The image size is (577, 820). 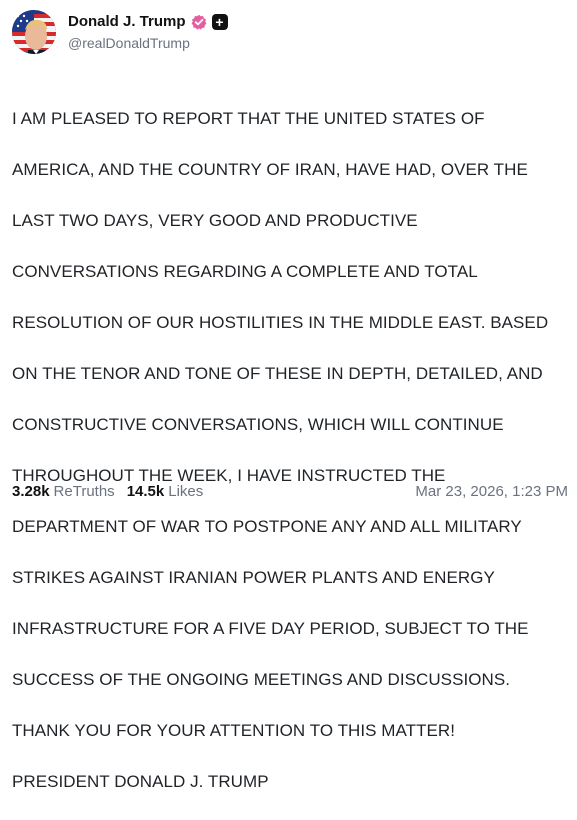 What do you see at coordinates (219, 21) in the screenshot?
I see `plus-icon: +` at bounding box center [219, 21].